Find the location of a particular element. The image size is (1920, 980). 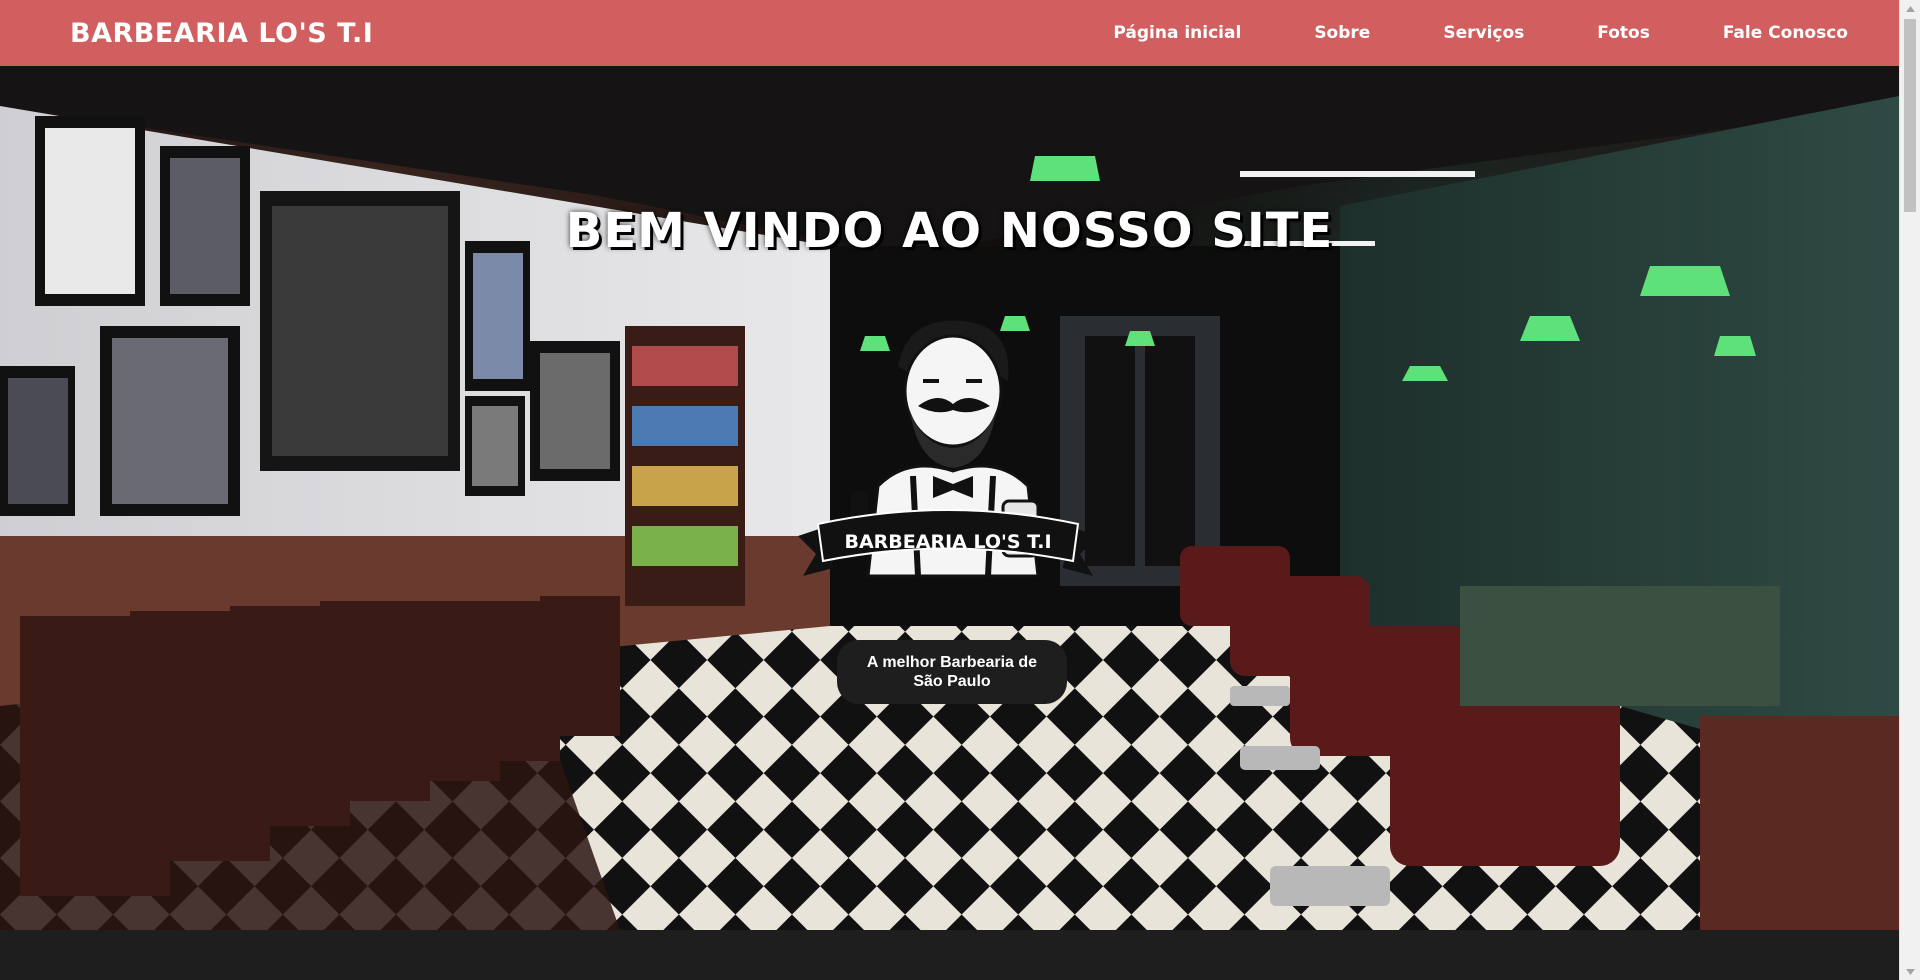

footer-section is located at coordinates (949, 955).